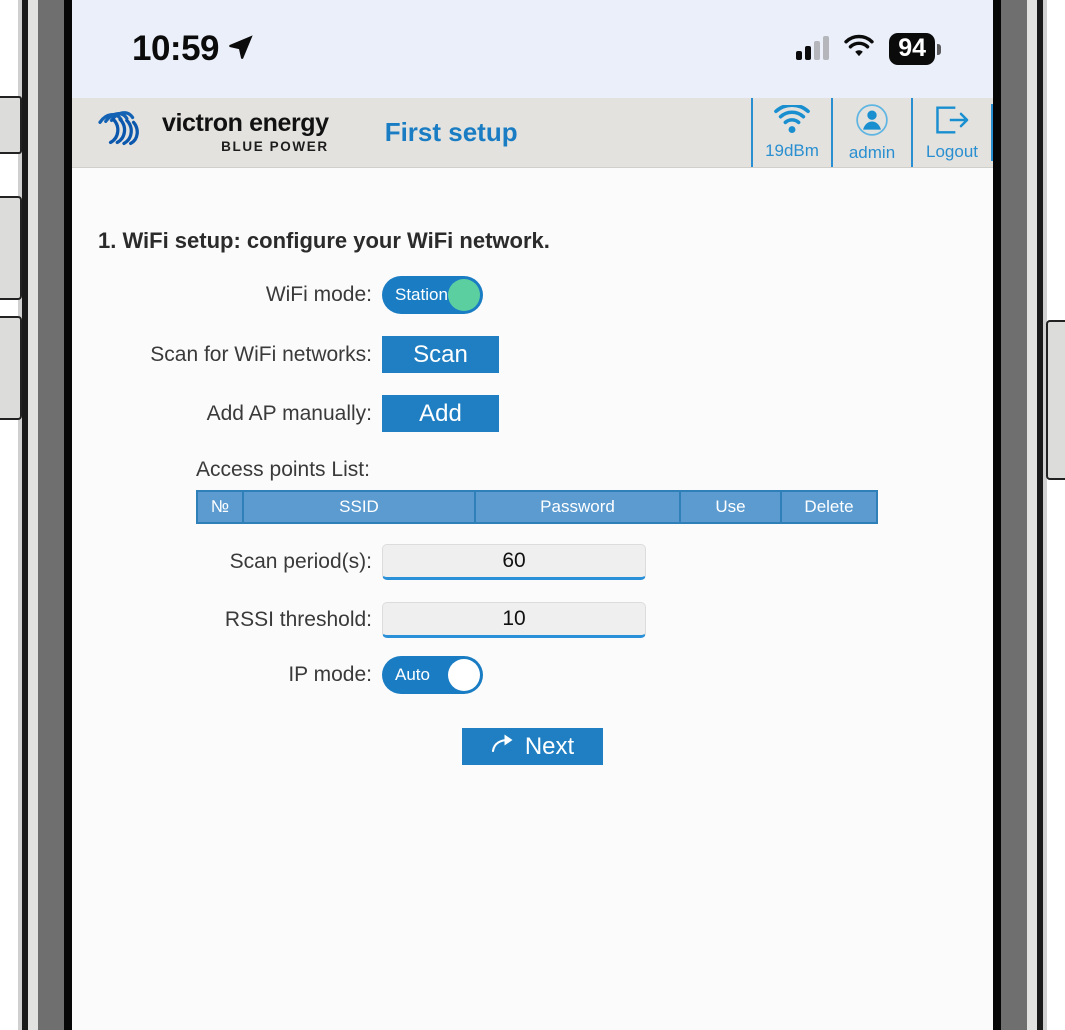 This screenshot has height=1030, width=1065. I want to click on victron-logo-subtitle: BLUE POWER, so click(275, 147).